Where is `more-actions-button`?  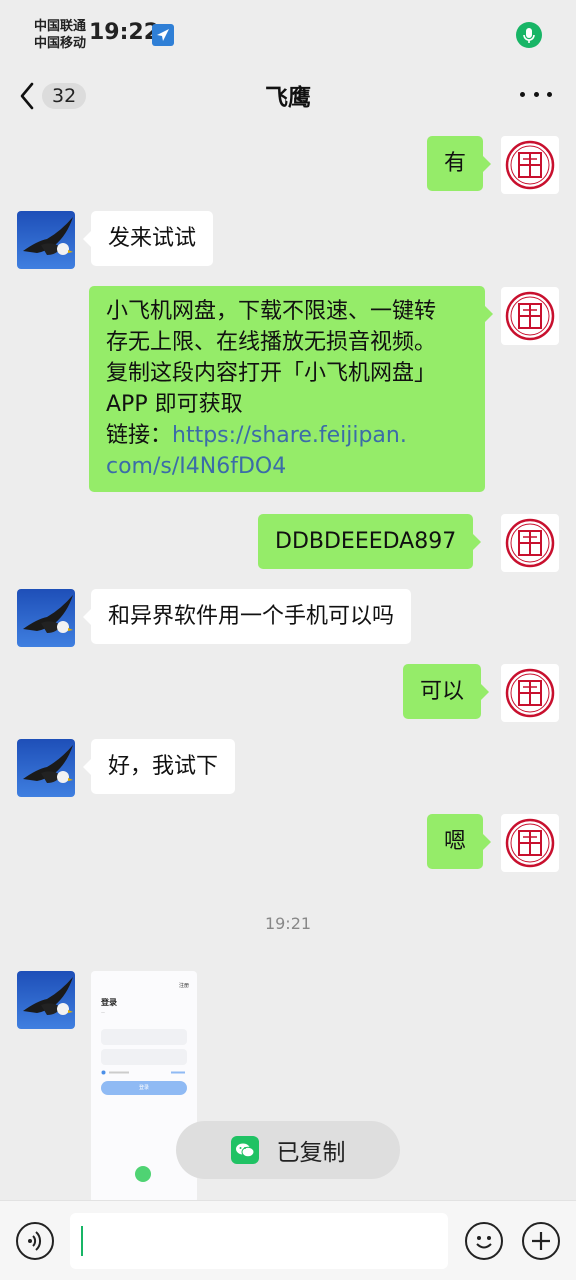
more-actions-button is located at coordinates (541, 1241).